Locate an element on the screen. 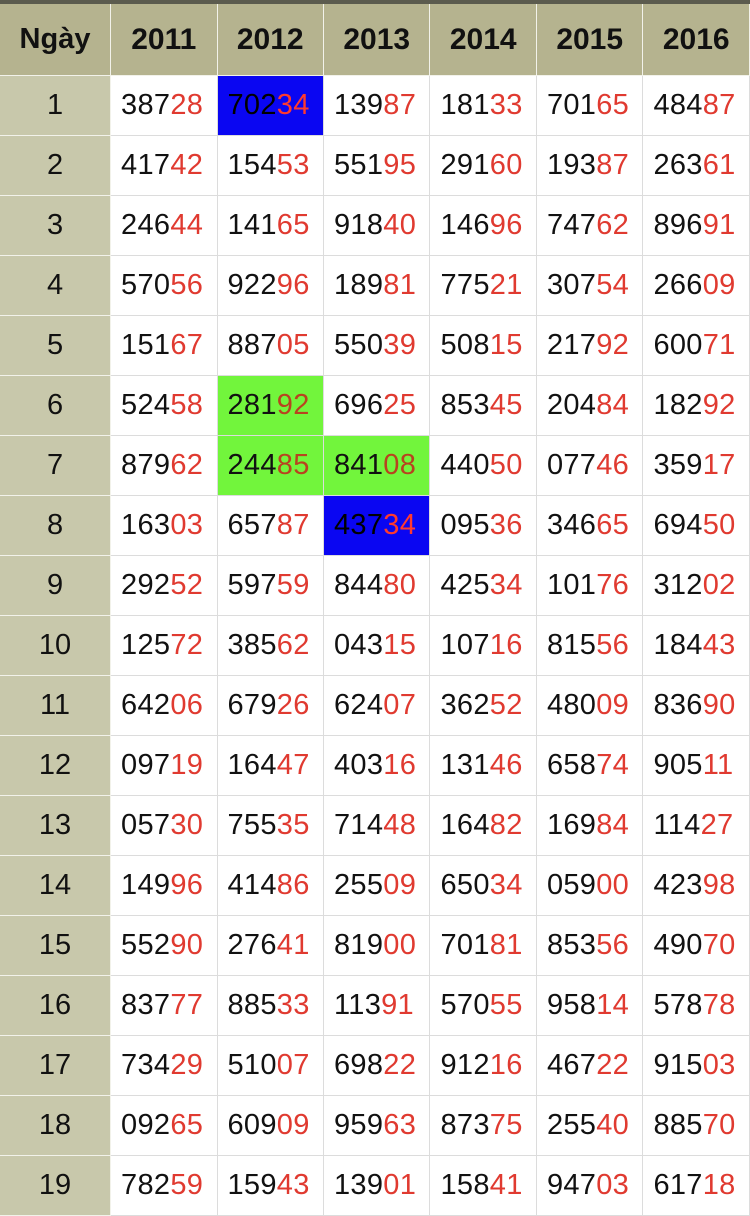 Image resolution: width=750 pixels, height=1216 pixels. result-cell: 05900 is located at coordinates (590, 885).